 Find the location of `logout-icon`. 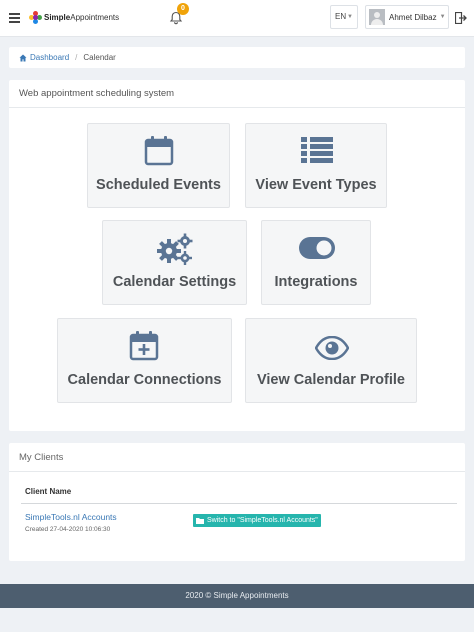

logout-icon is located at coordinates (461, 18).